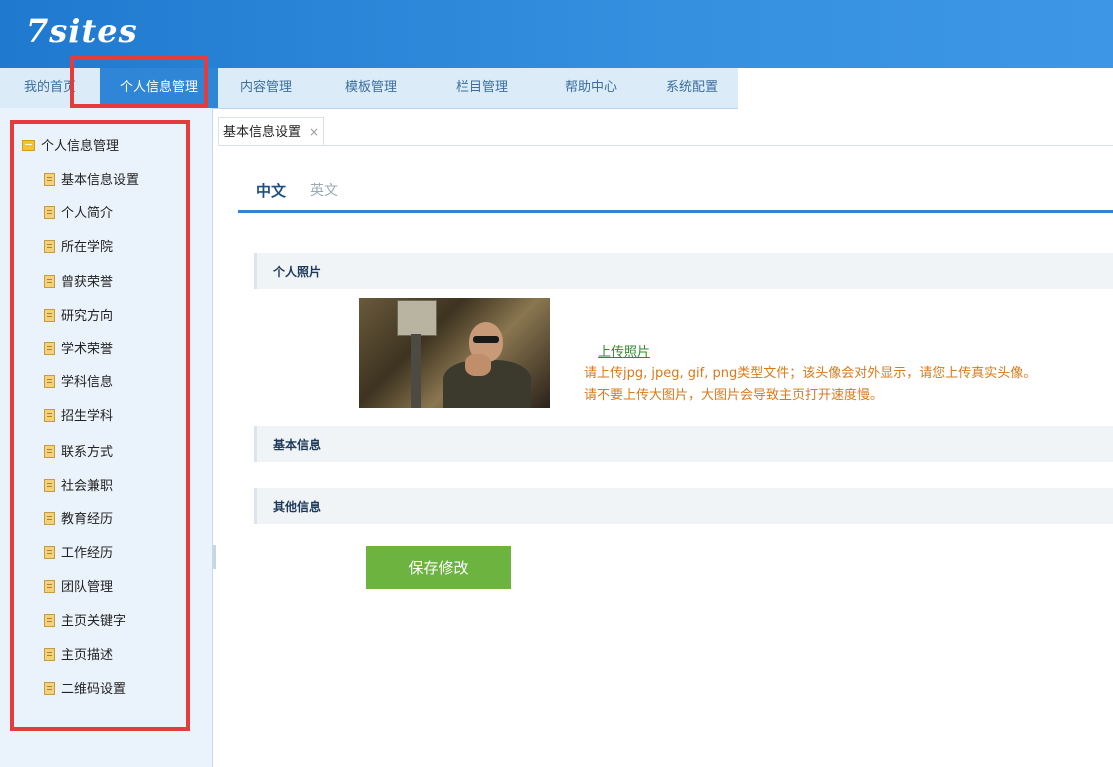 Image resolution: width=1113 pixels, height=767 pixels. Describe the element at coordinates (438, 567) in the screenshot. I see `save-changes-button: 保存修改` at that location.